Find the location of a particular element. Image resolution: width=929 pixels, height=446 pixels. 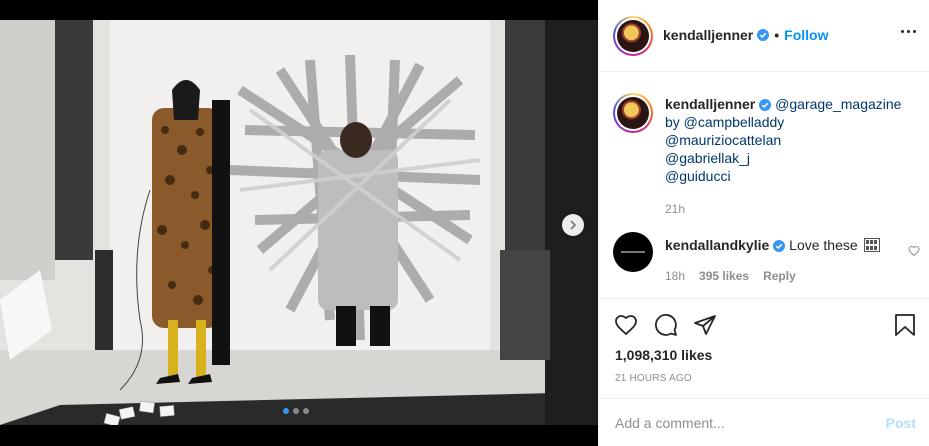

chevron-right-icon is located at coordinates (573, 225).